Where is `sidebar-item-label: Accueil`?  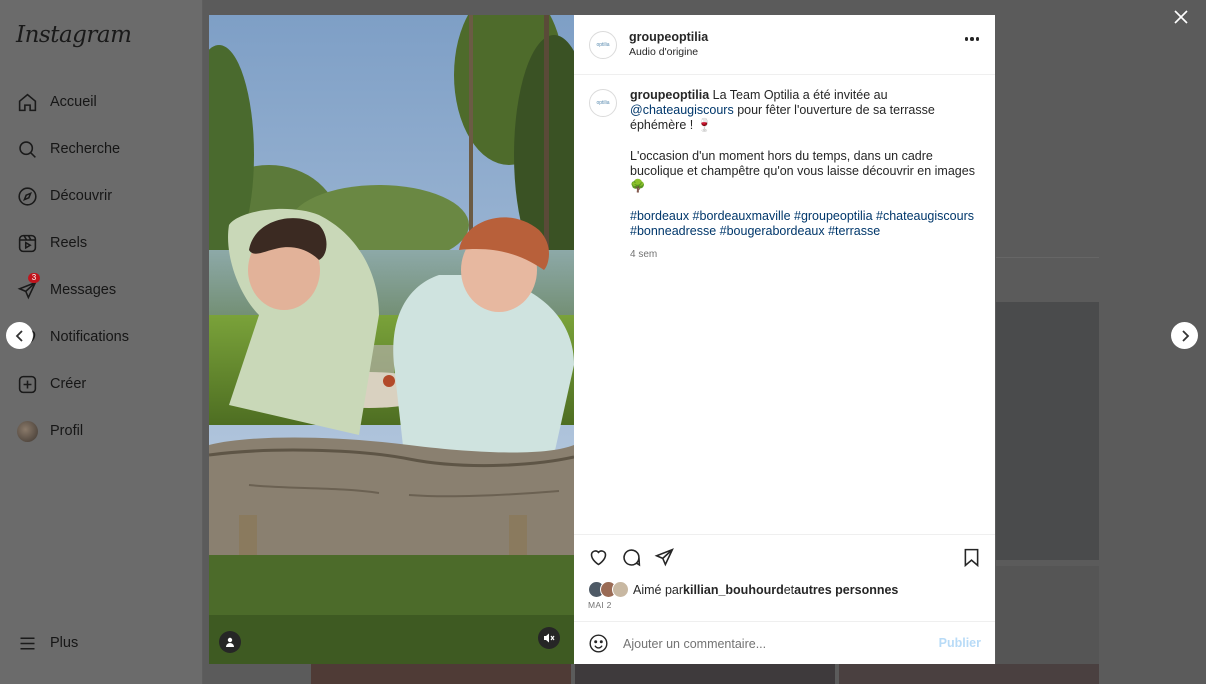
sidebar-item-label: Accueil is located at coordinates (73, 102).